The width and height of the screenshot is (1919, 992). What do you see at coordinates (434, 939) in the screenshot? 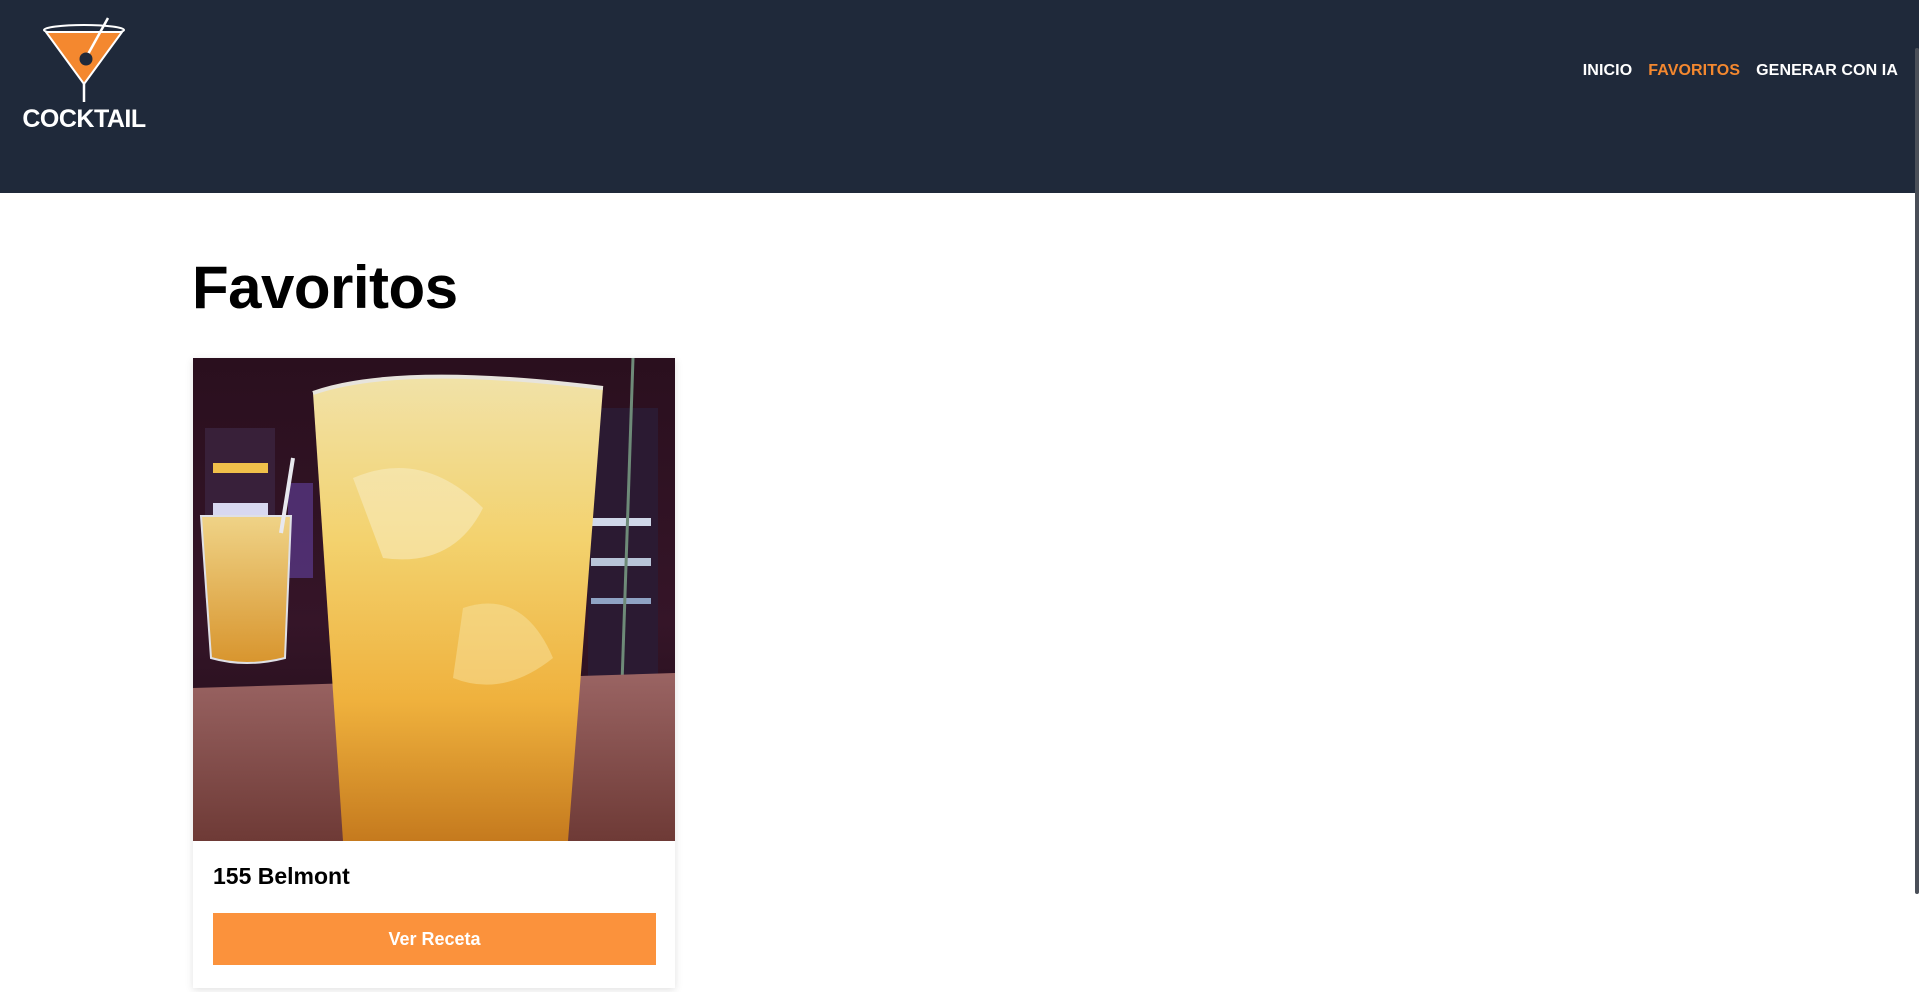
I see `view-recipe-button: Ver Receta` at bounding box center [434, 939].